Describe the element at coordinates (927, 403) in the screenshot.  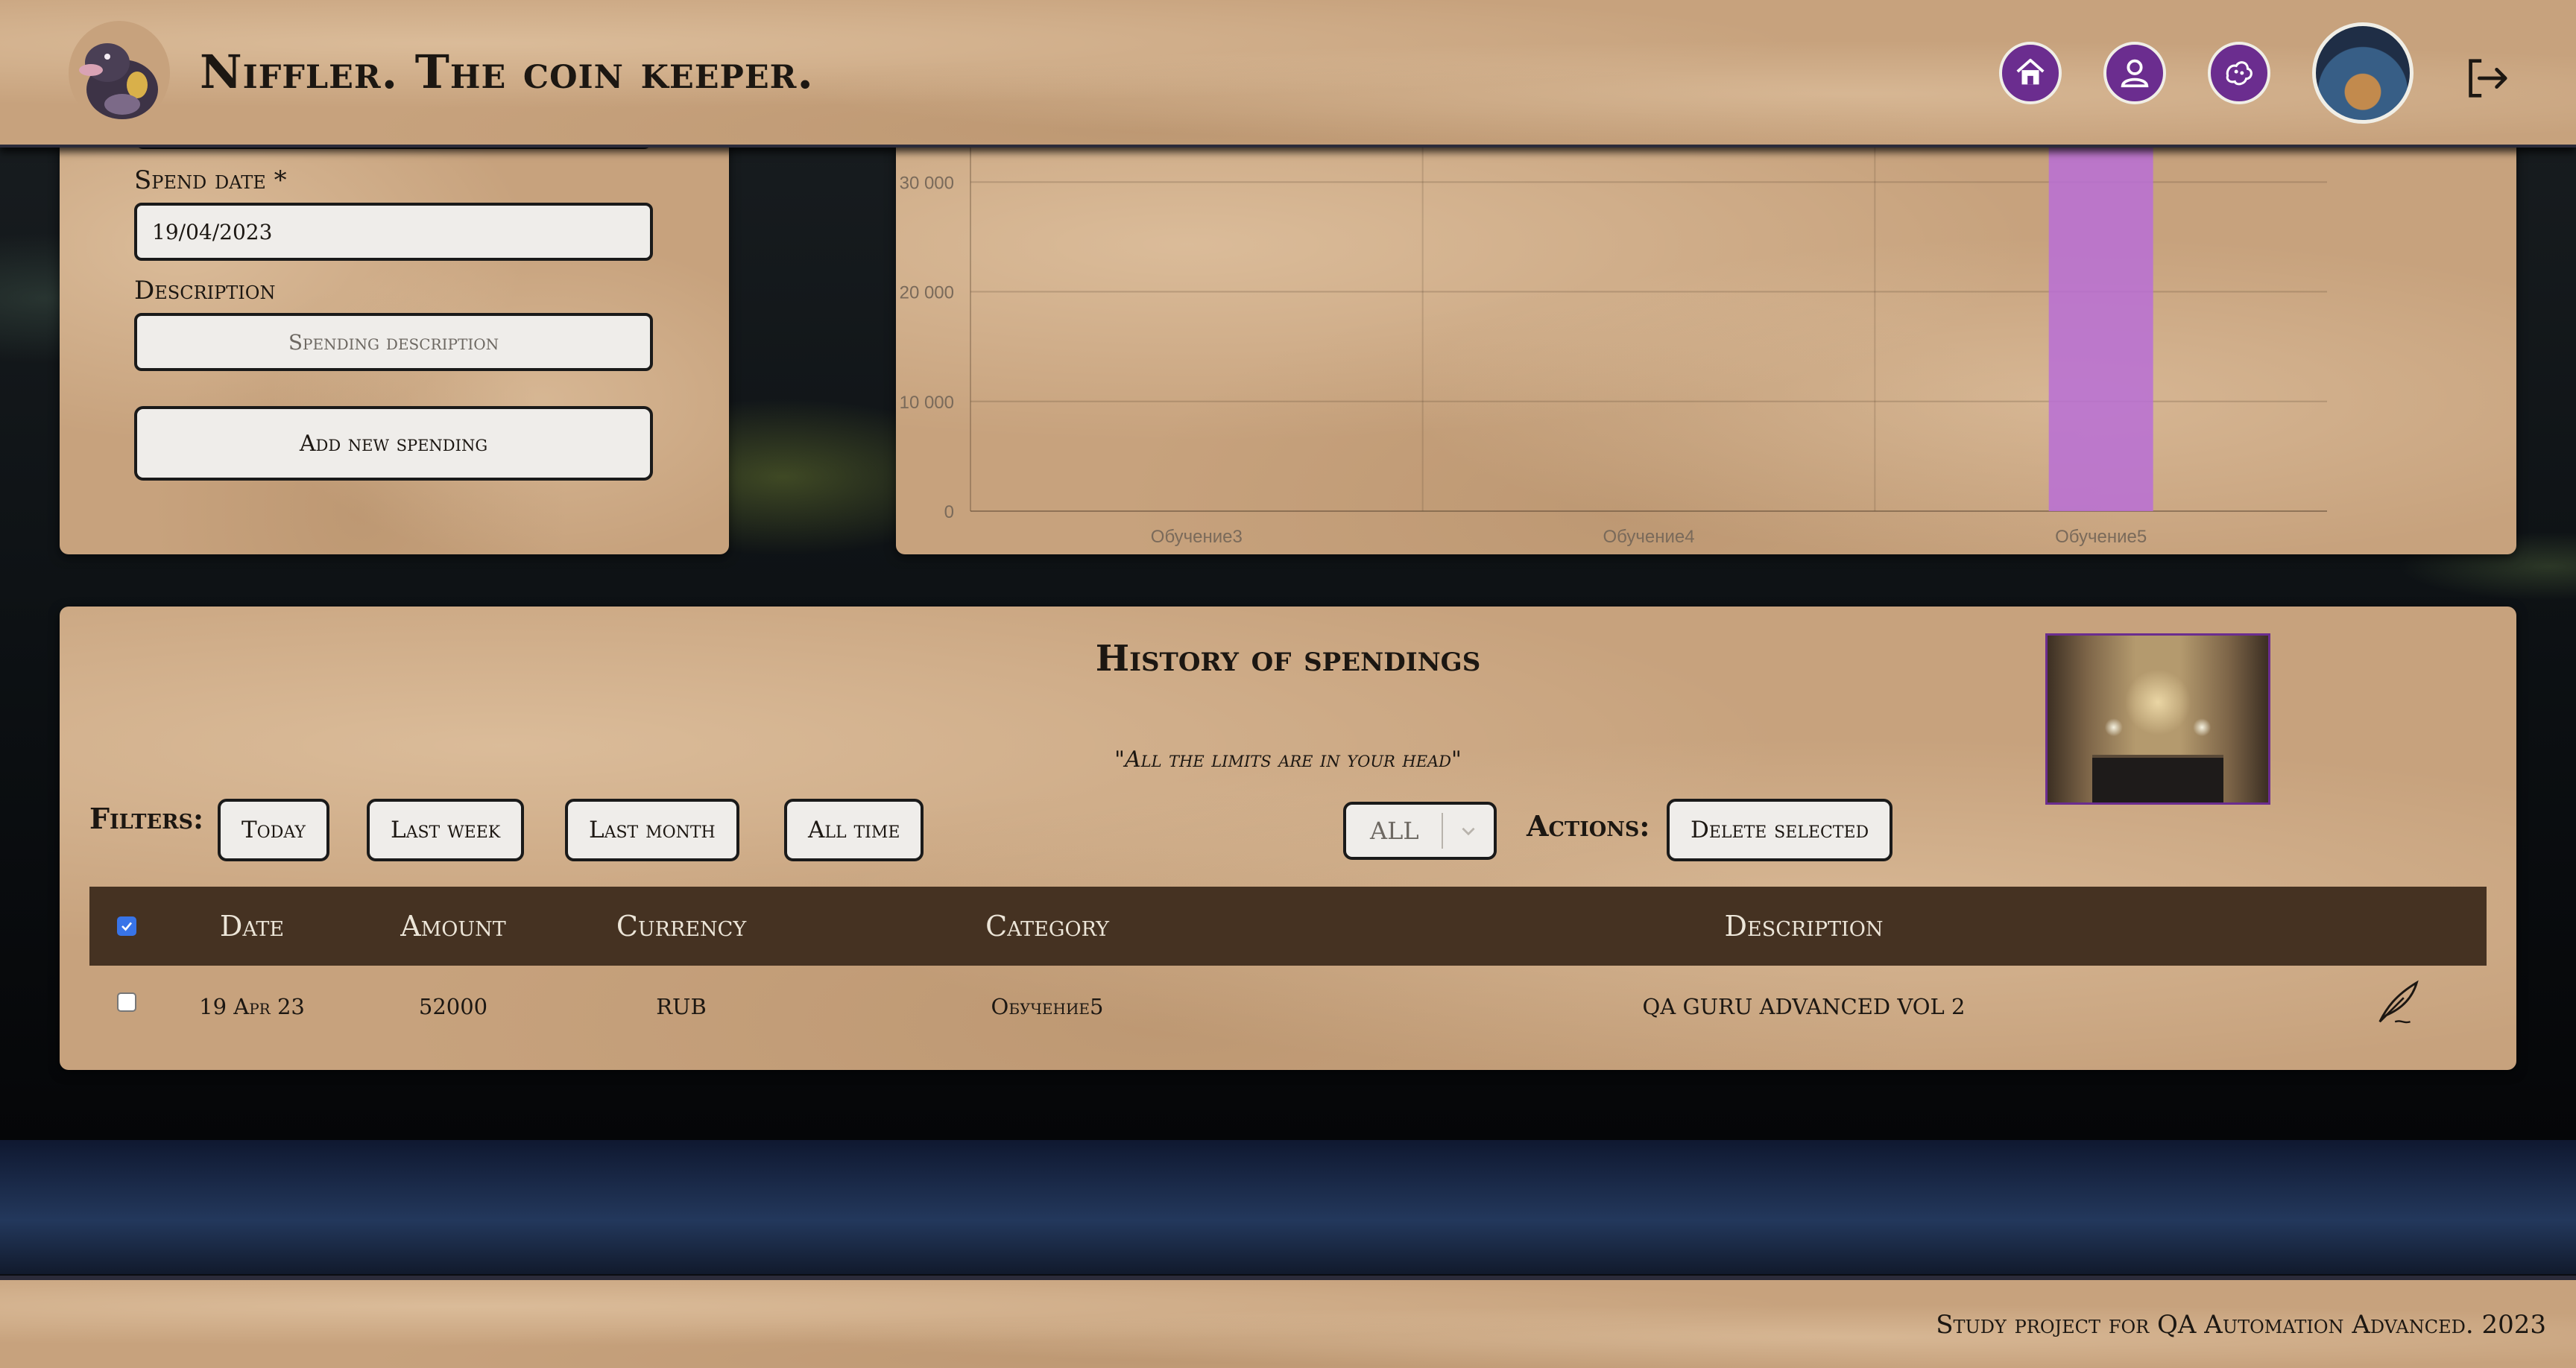
I see `y-tick-label: 10 000` at that location.